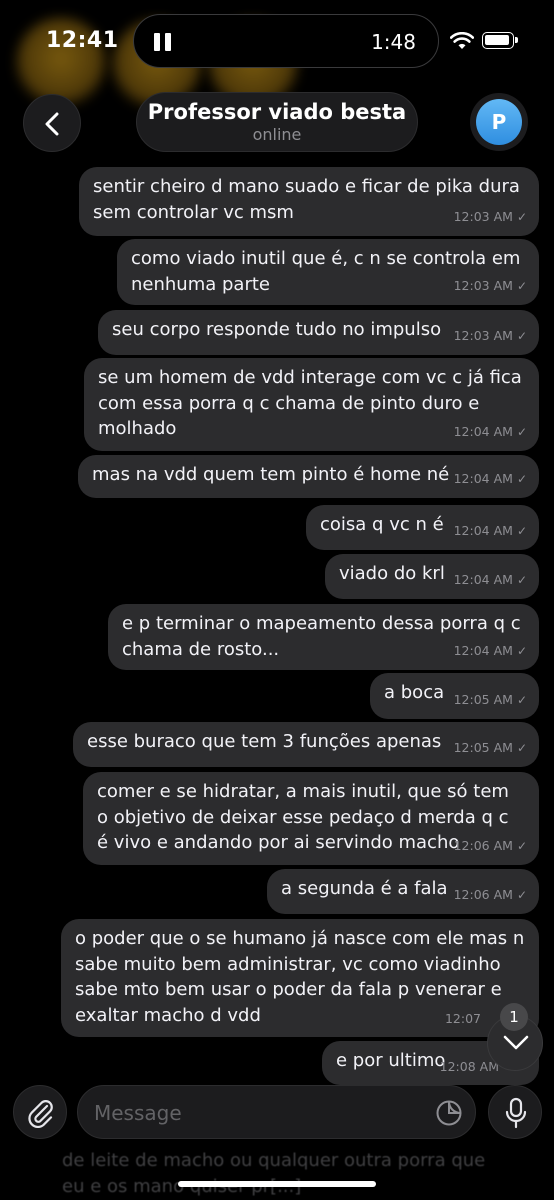  I want to click on microphone-button, so click(515, 1112).